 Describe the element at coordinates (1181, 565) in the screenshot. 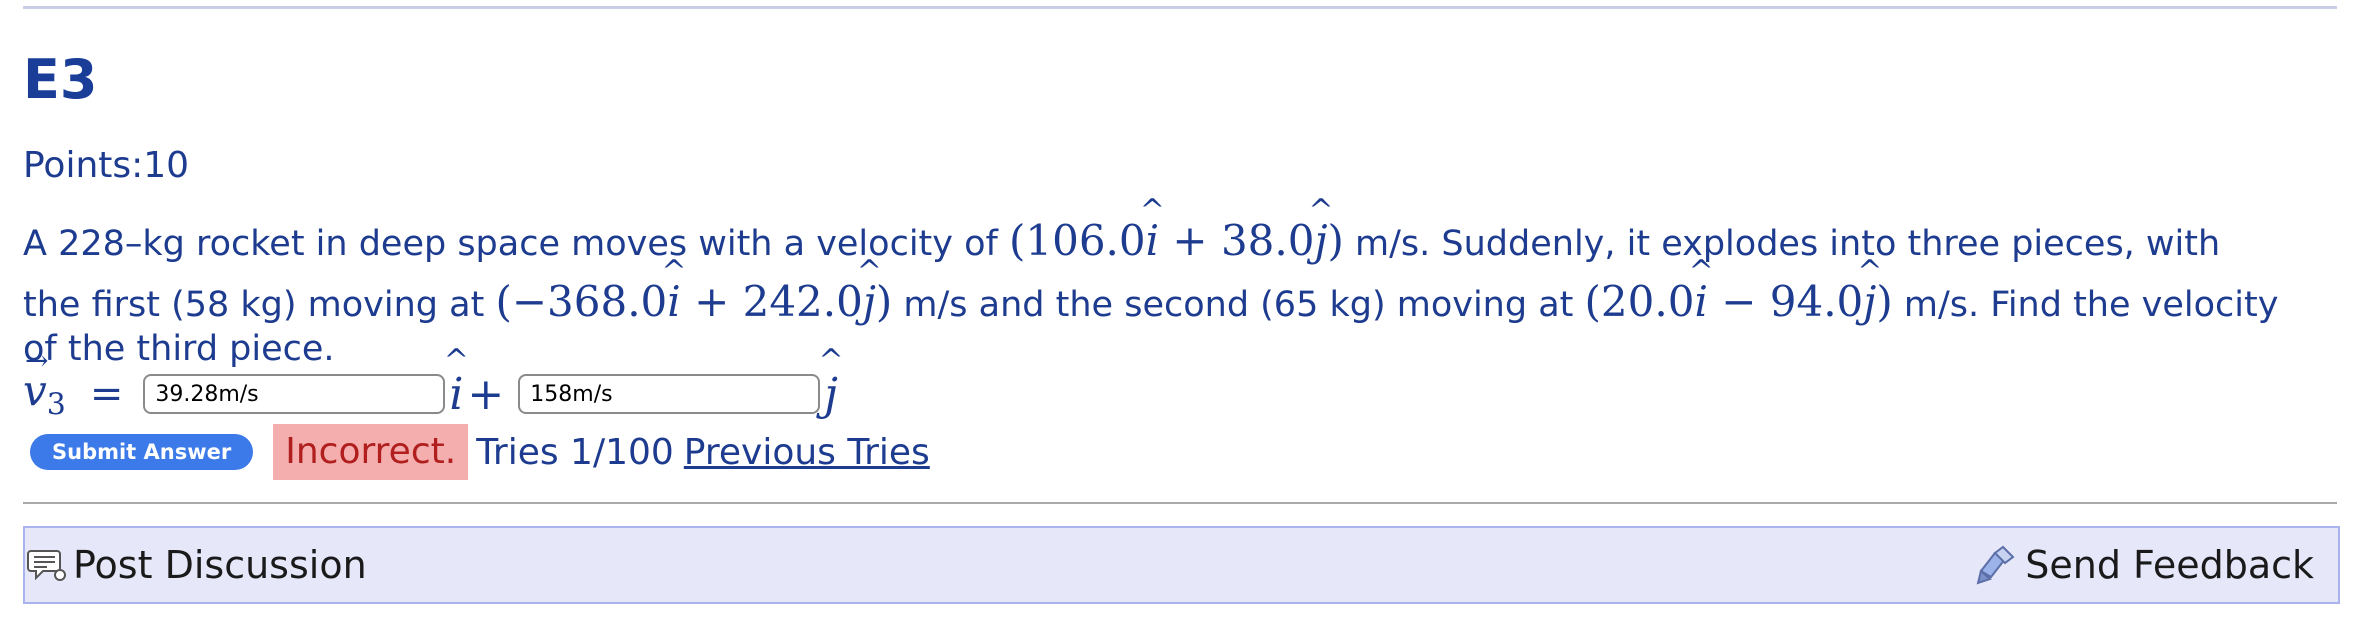

I see `footer-bar: Post Discussion Send Feedback` at that location.